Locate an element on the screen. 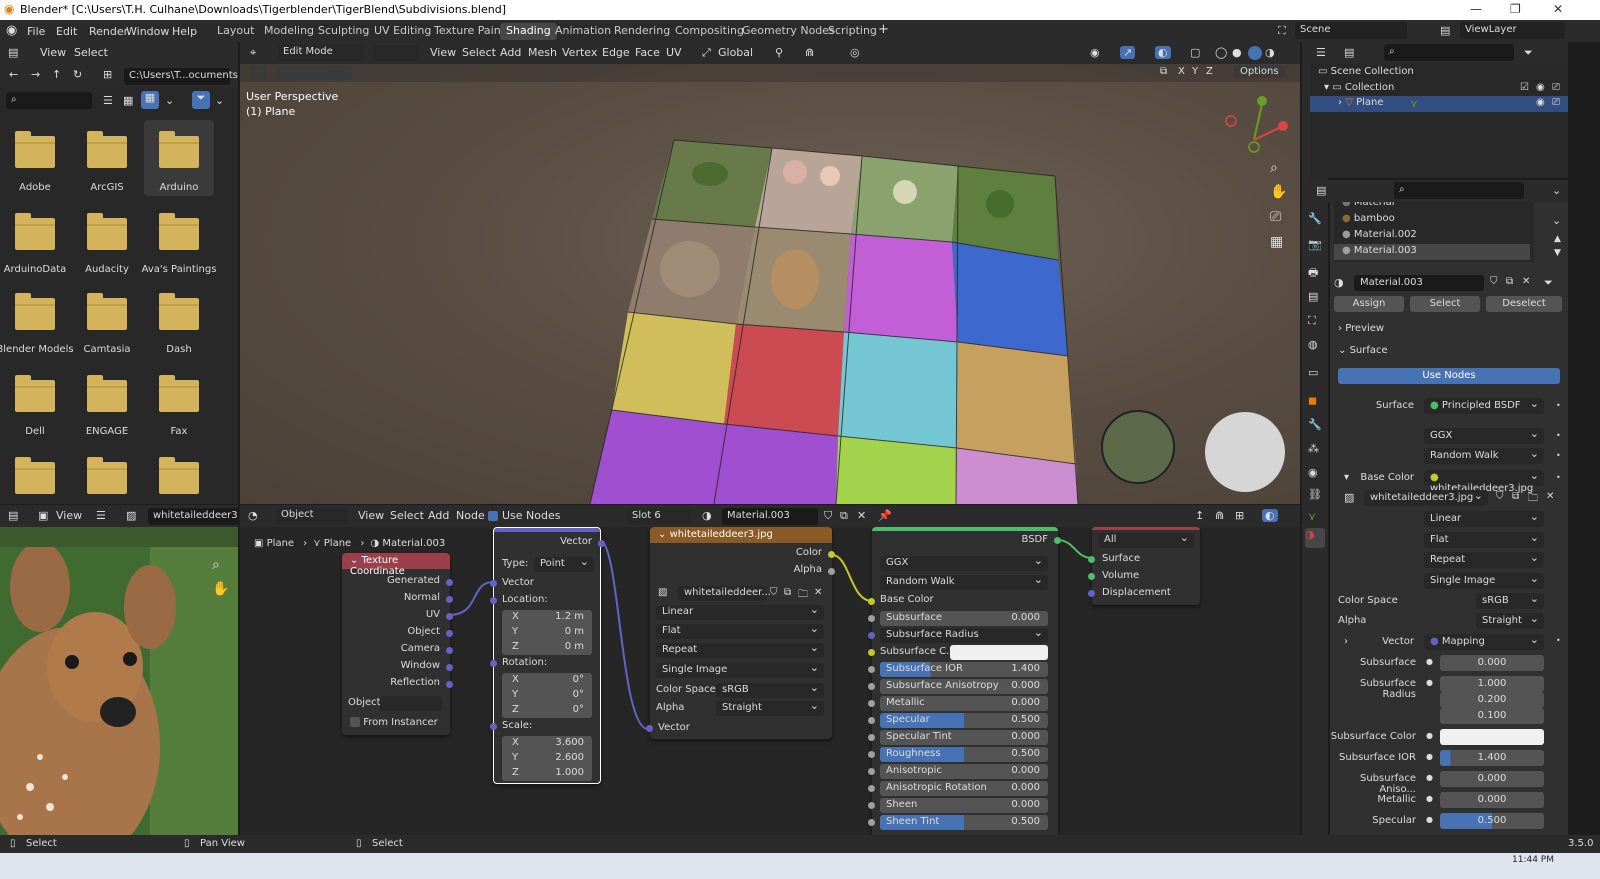  metallic-field: 0.000 is located at coordinates (1492, 800).